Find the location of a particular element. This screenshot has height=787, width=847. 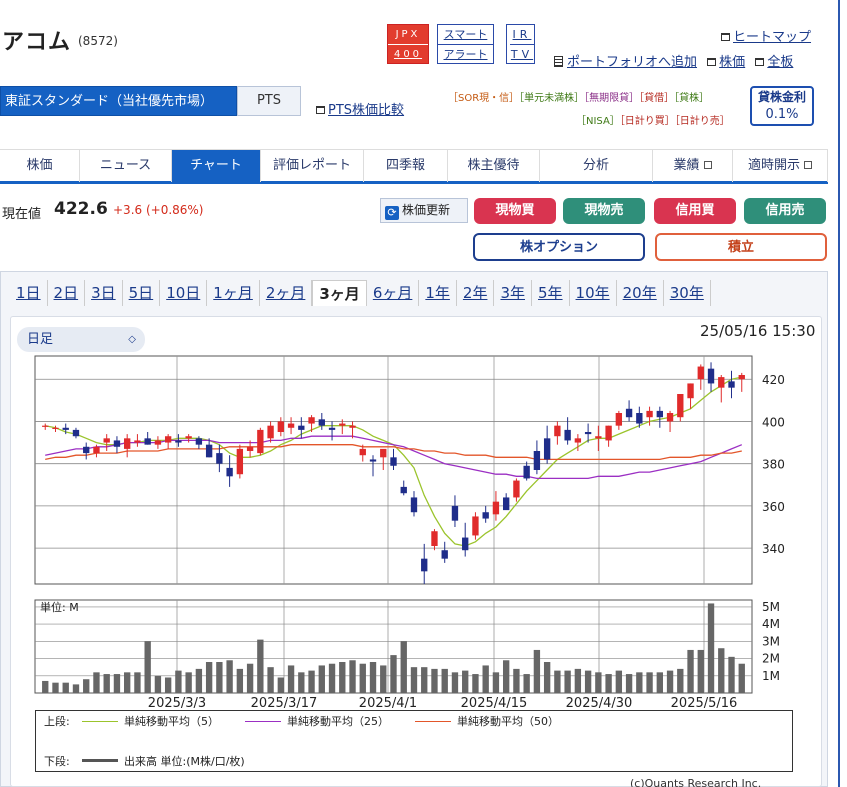

legend-volume-swatch is located at coordinates (100, 760).